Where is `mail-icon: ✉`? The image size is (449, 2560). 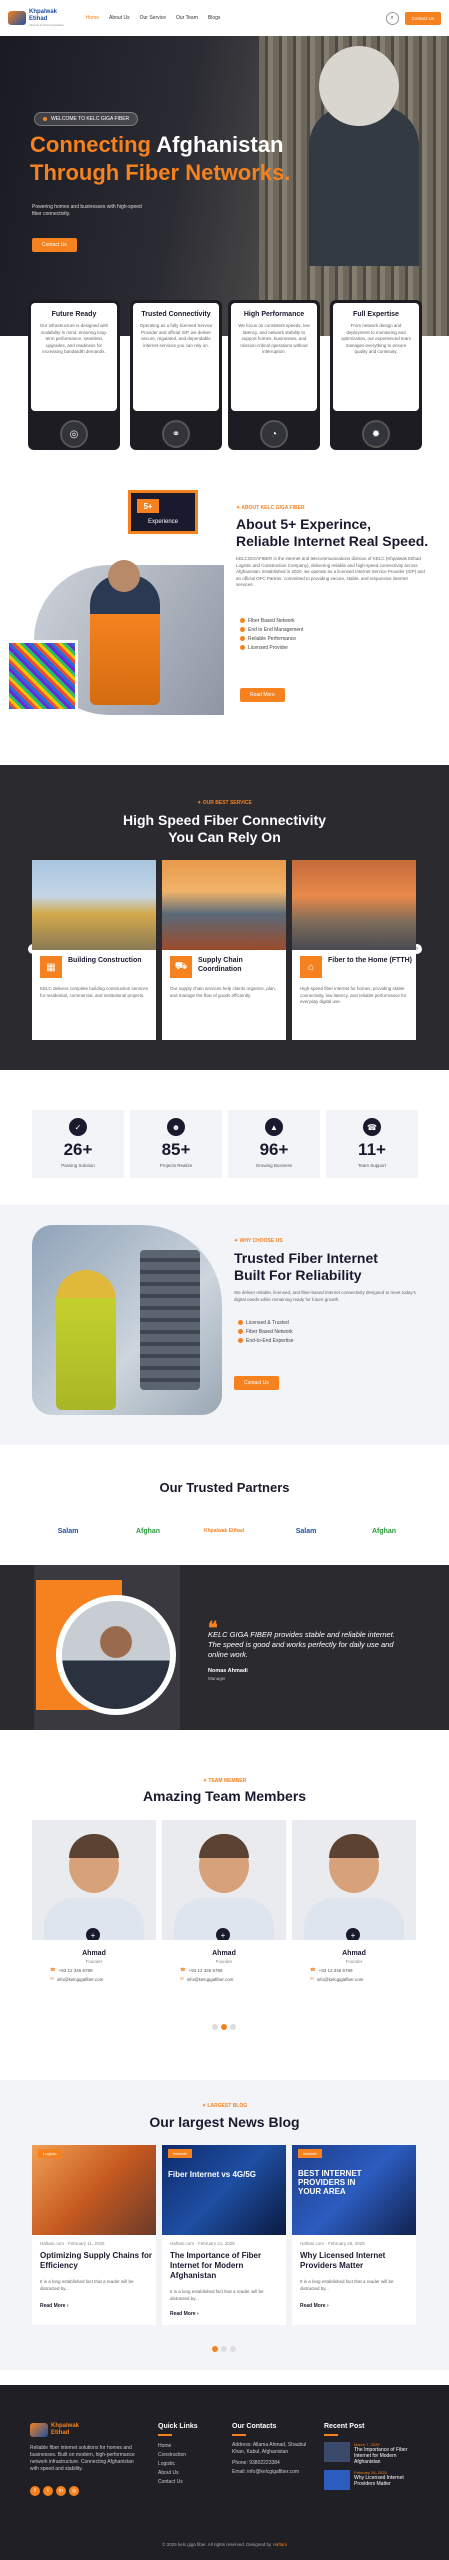 mail-icon: ✉ is located at coordinates (182, 1978).